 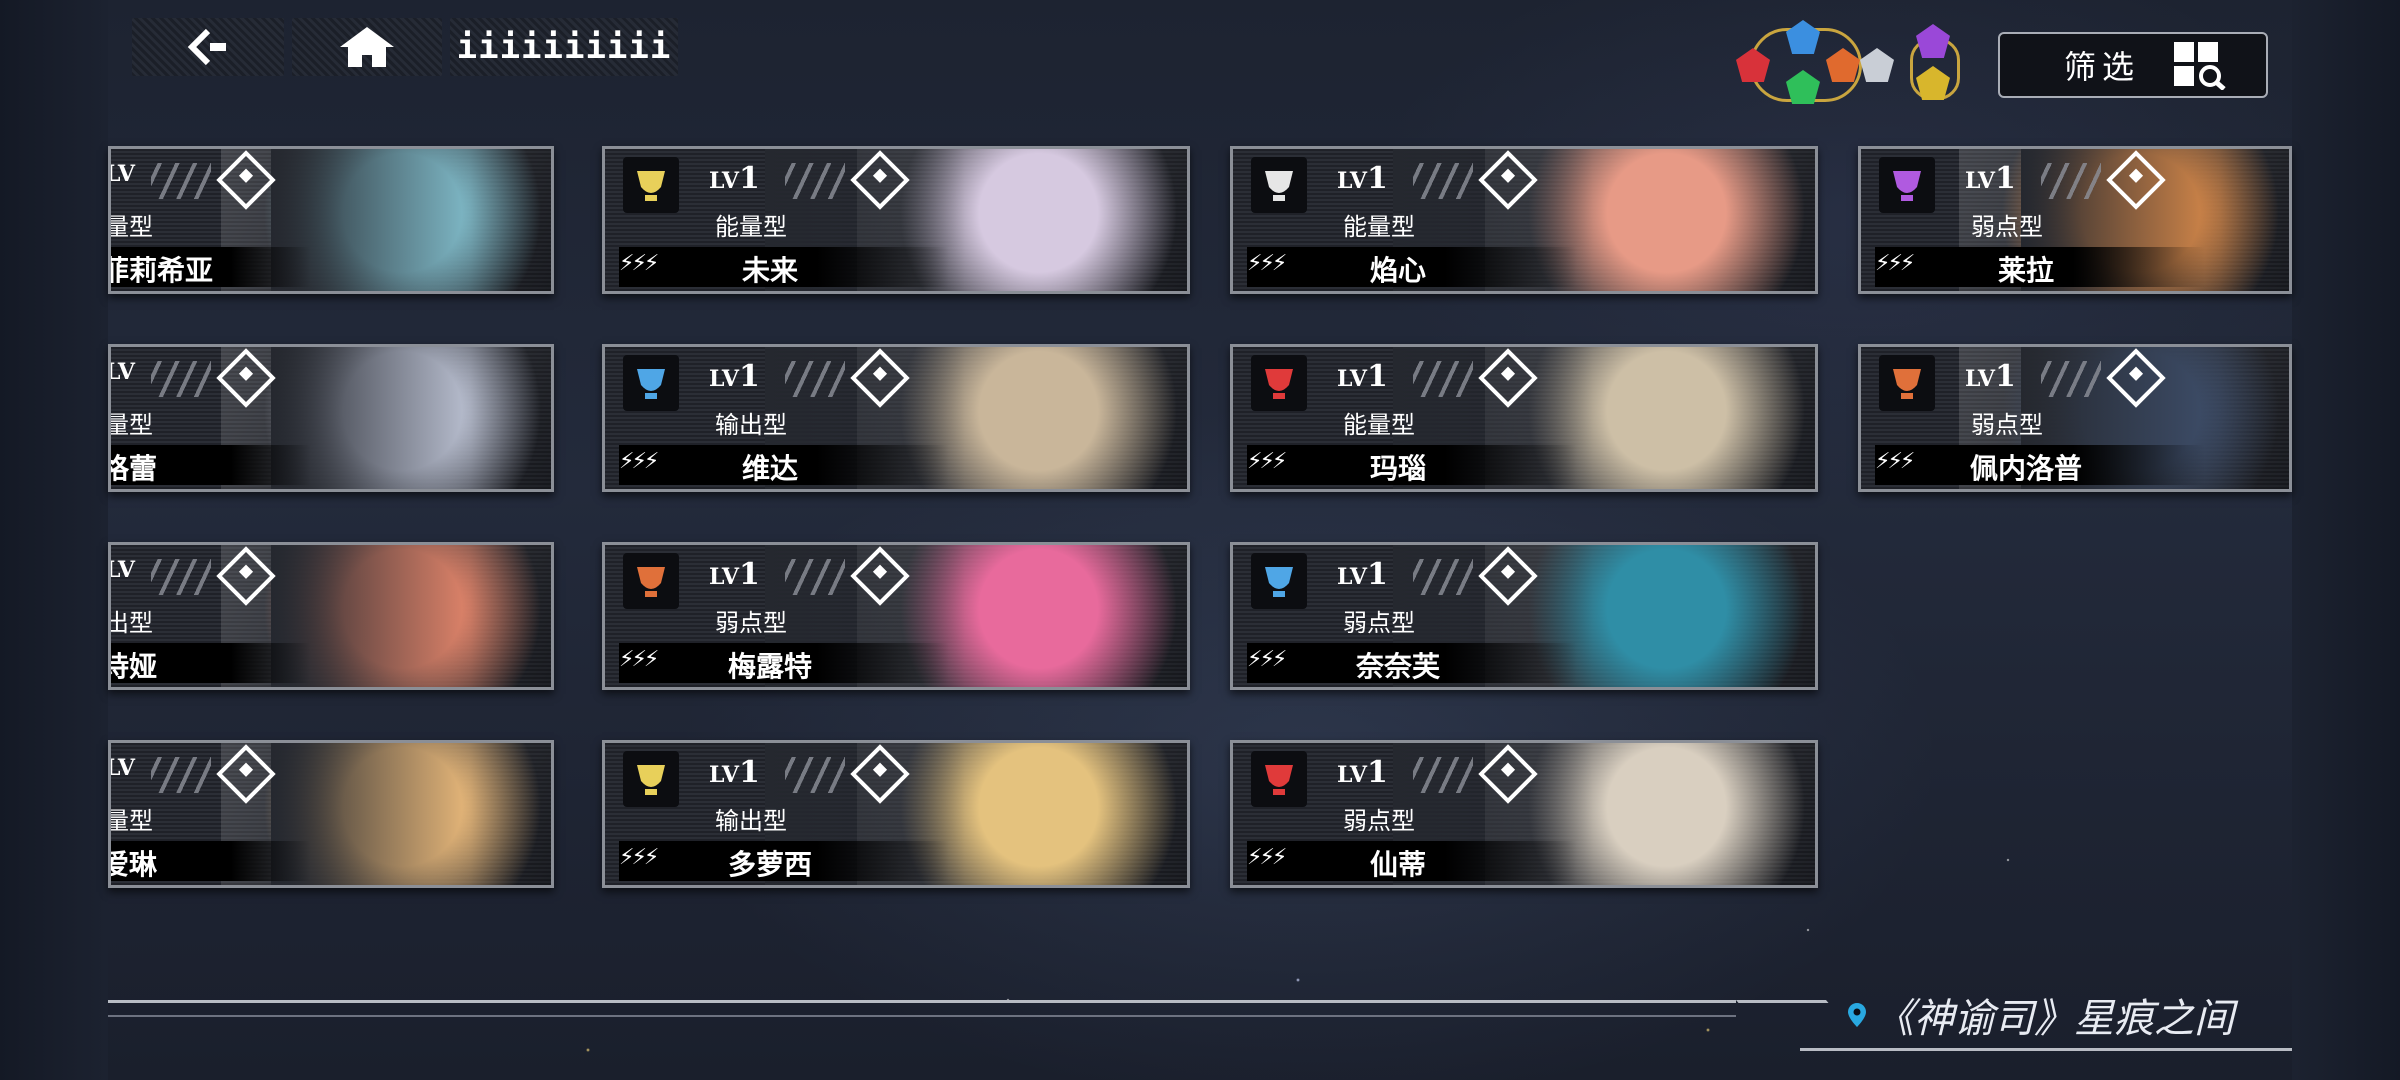 What do you see at coordinates (331, 220) in the screenshot?
I see `character-card: LV1 能量型 ⚡⚡⚡ 菲莉希亚` at bounding box center [331, 220].